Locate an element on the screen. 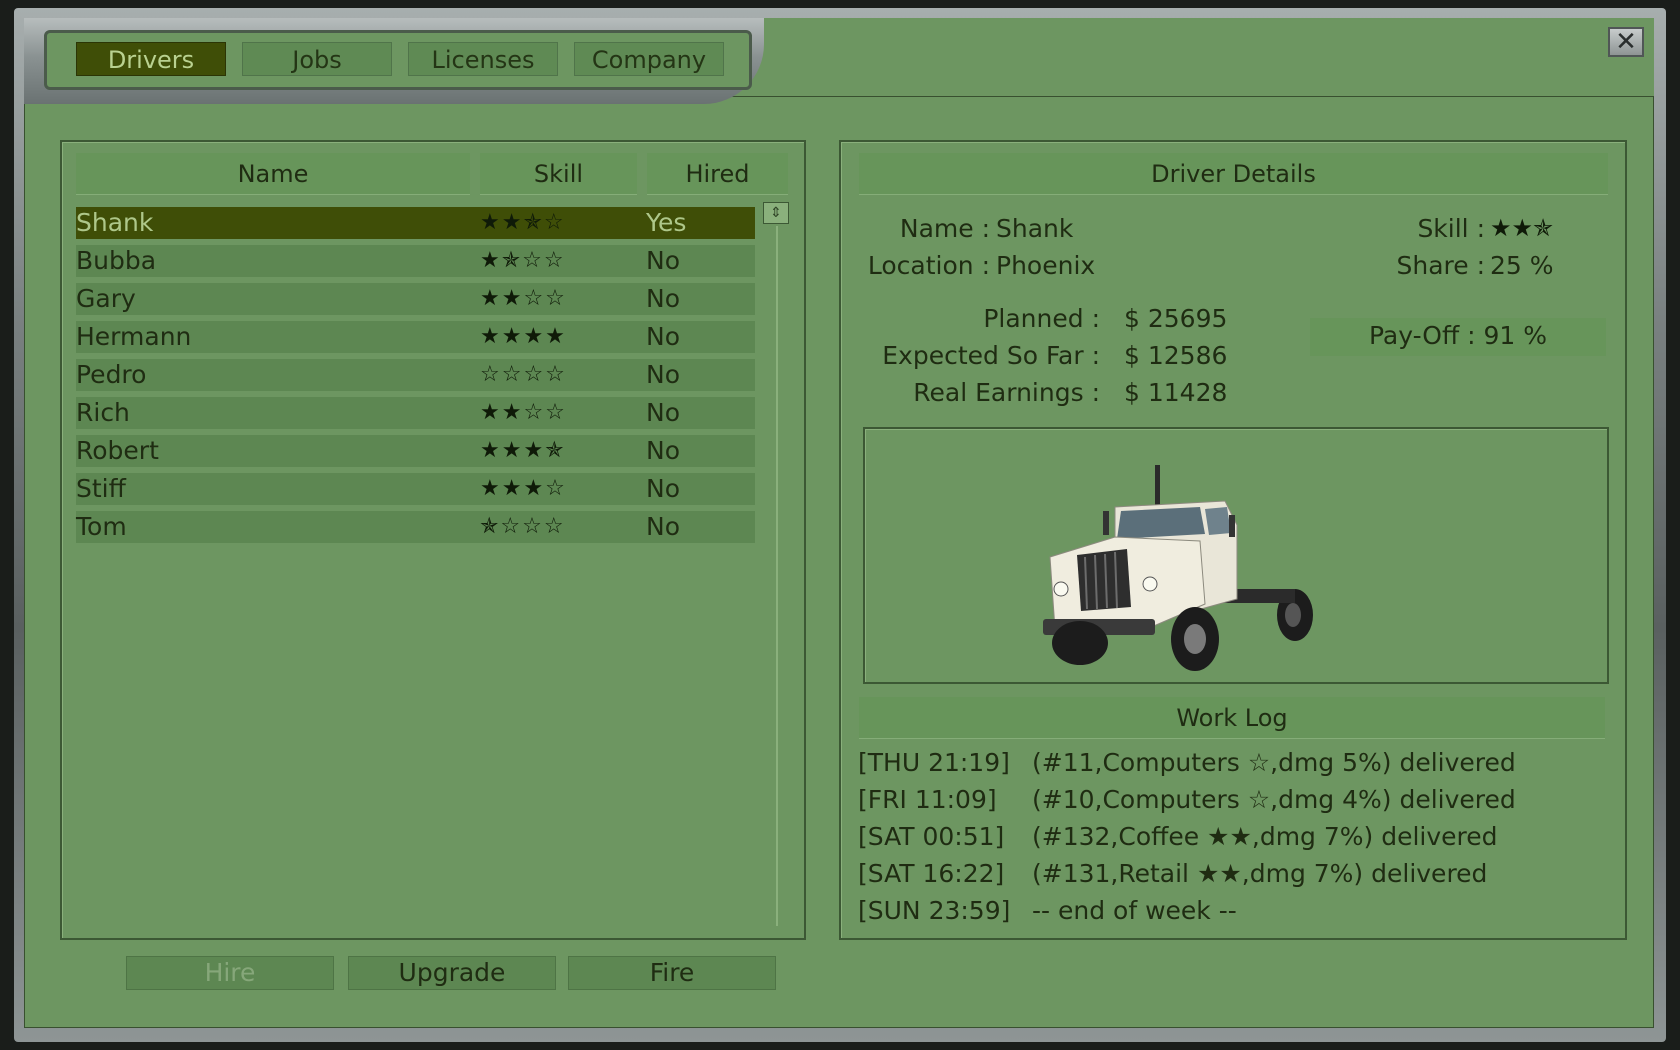  truck-preview is located at coordinates (1236, 555).